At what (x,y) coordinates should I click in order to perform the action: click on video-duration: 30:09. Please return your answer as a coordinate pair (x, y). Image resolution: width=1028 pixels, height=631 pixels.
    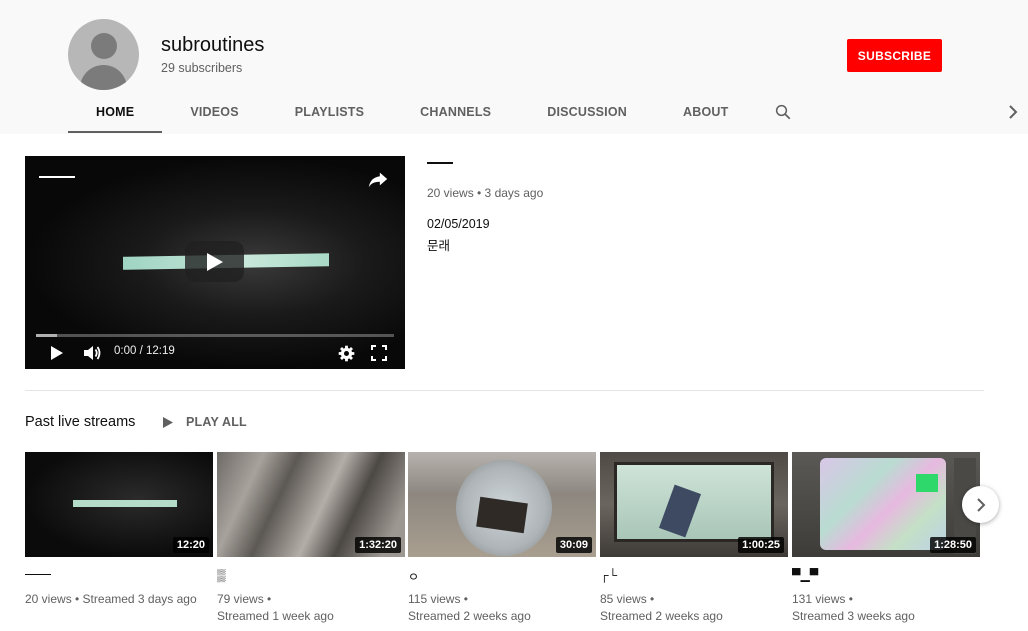
    Looking at the image, I should click on (573, 545).